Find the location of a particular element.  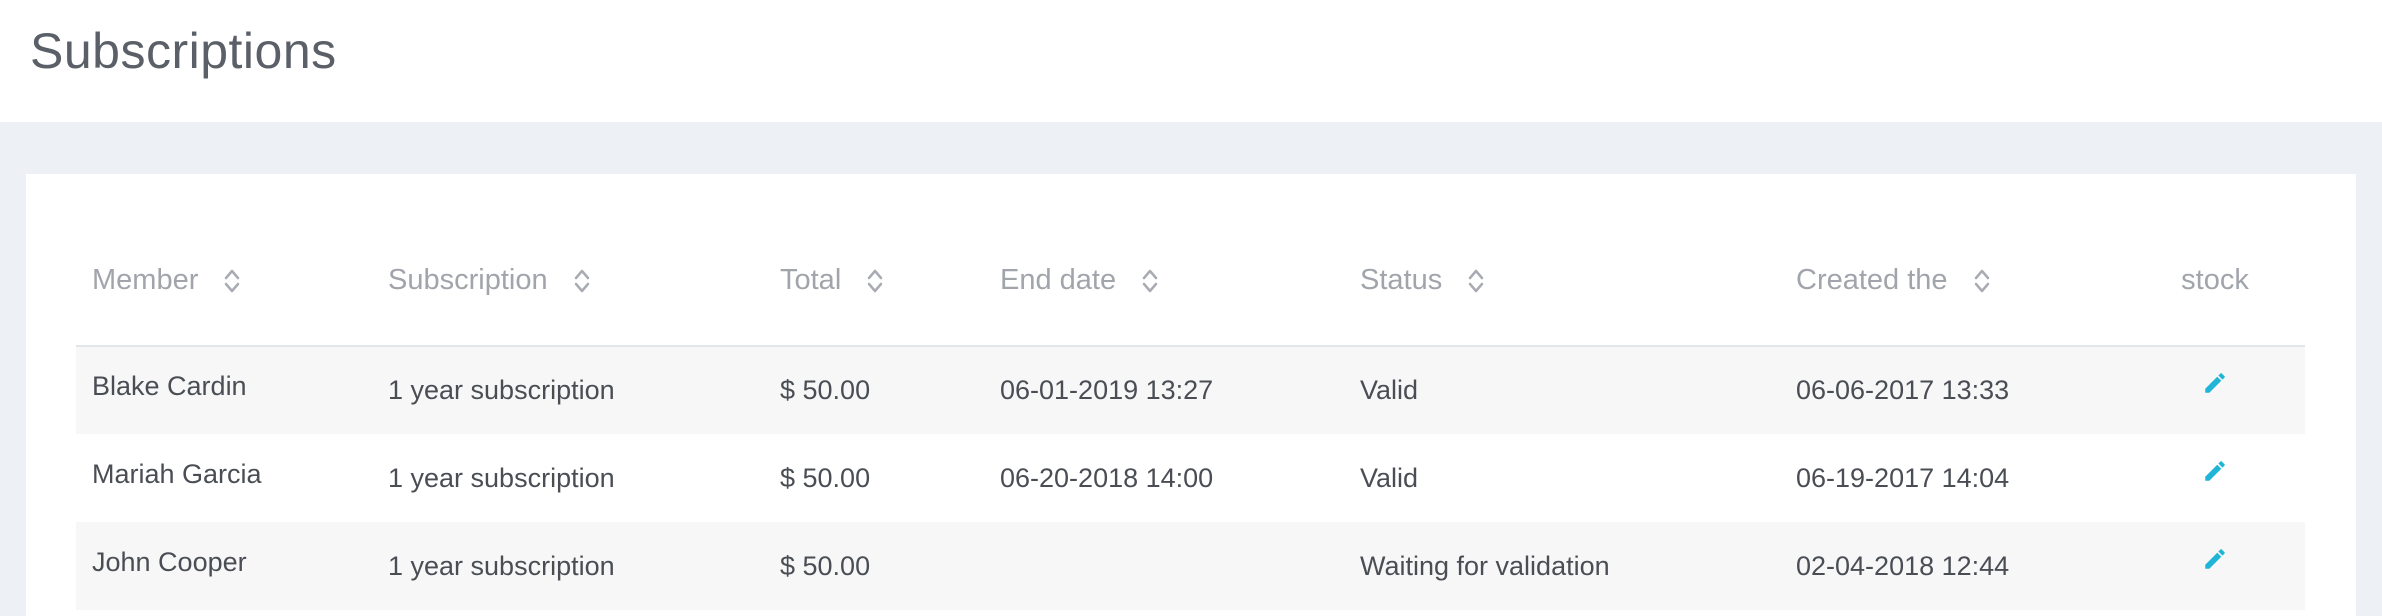

column-header-label: stock is located at coordinates (2215, 280).